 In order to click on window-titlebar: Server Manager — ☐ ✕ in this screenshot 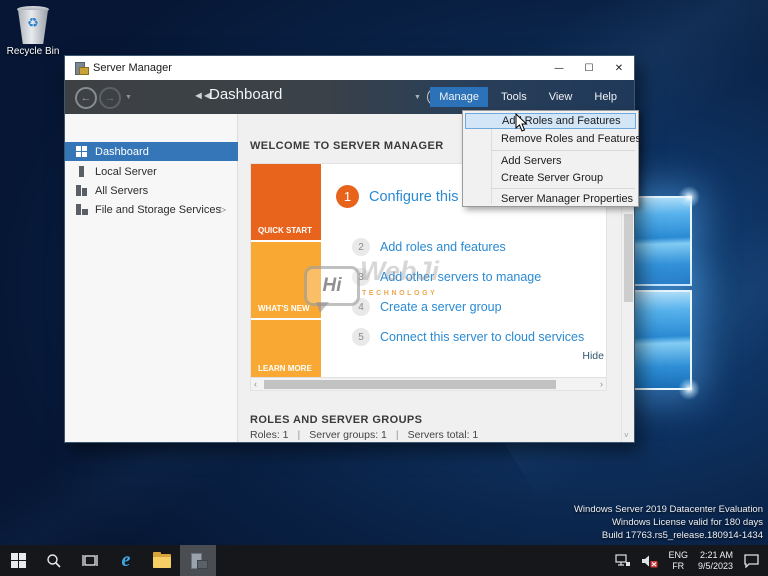, I will do `click(349, 68)`.